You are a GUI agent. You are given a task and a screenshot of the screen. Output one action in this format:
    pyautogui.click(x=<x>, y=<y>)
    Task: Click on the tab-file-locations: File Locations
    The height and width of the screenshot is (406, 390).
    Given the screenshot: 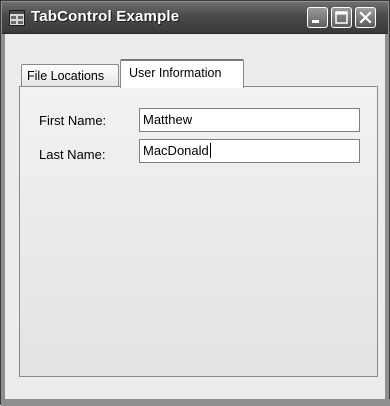 What is the action you would take?
    pyautogui.click(x=70, y=75)
    